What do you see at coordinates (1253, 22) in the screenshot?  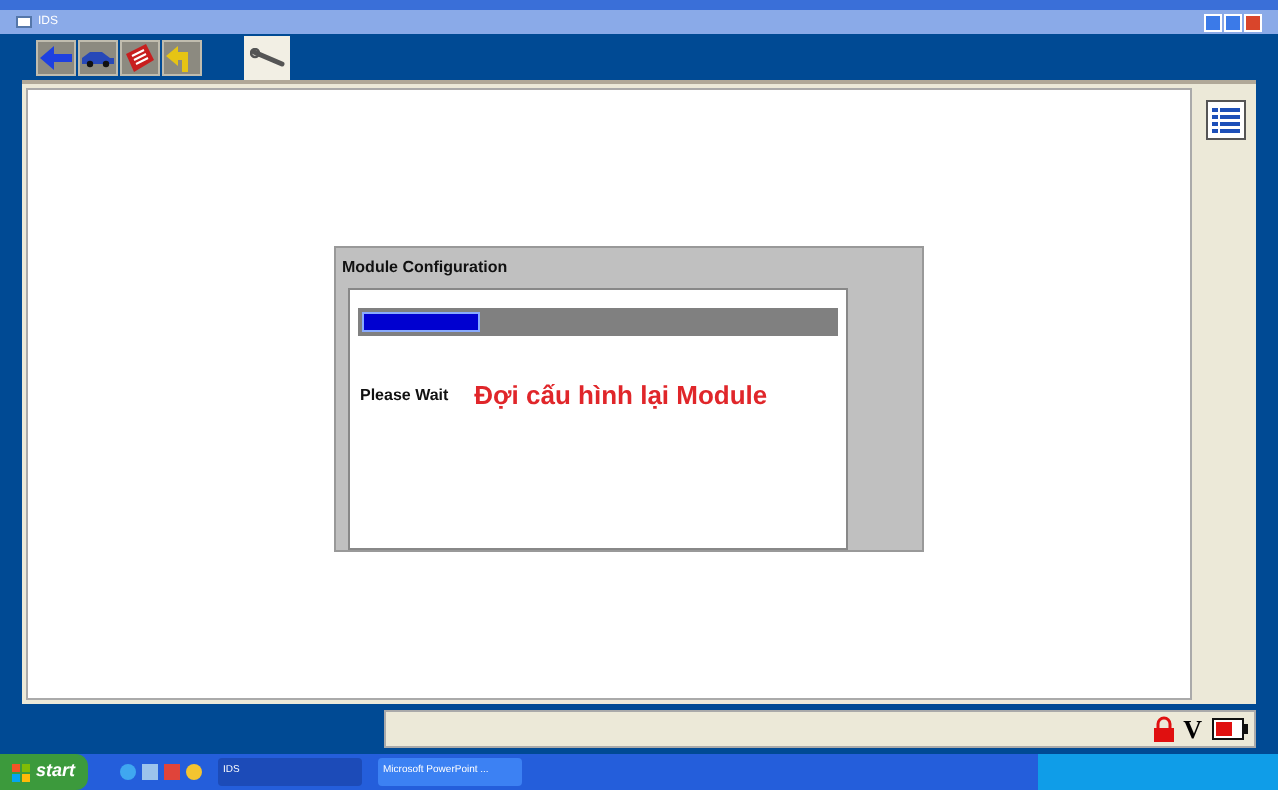 I see `close-button` at bounding box center [1253, 22].